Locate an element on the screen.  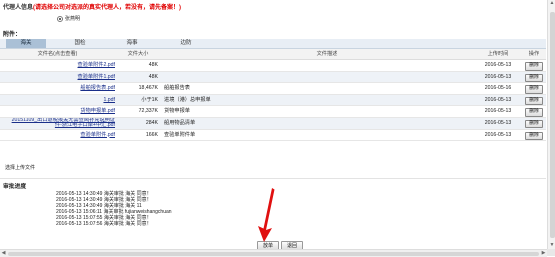
col-action: 操作 is located at coordinates (534, 54).